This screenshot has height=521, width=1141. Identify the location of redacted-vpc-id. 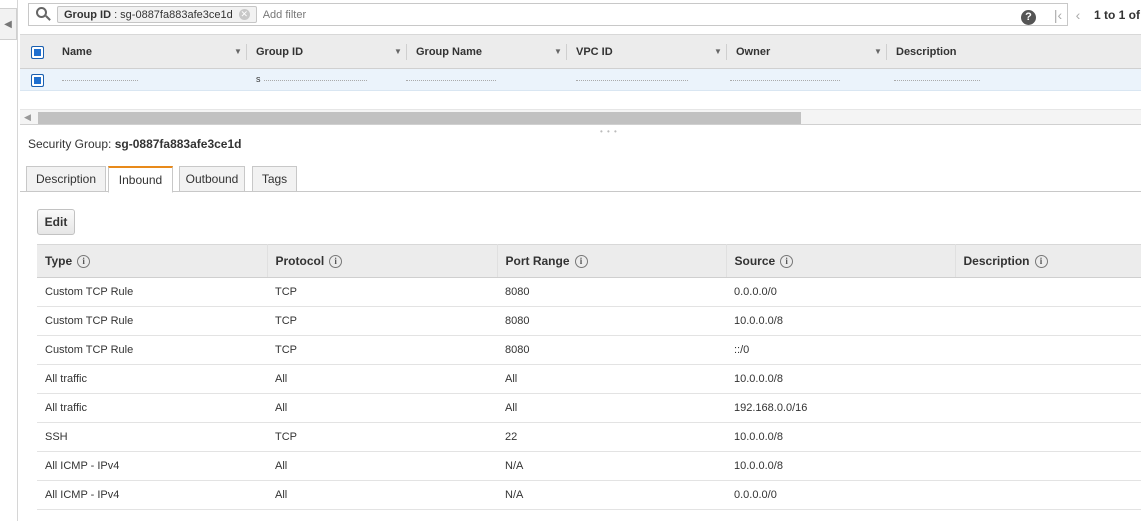
(632, 78).